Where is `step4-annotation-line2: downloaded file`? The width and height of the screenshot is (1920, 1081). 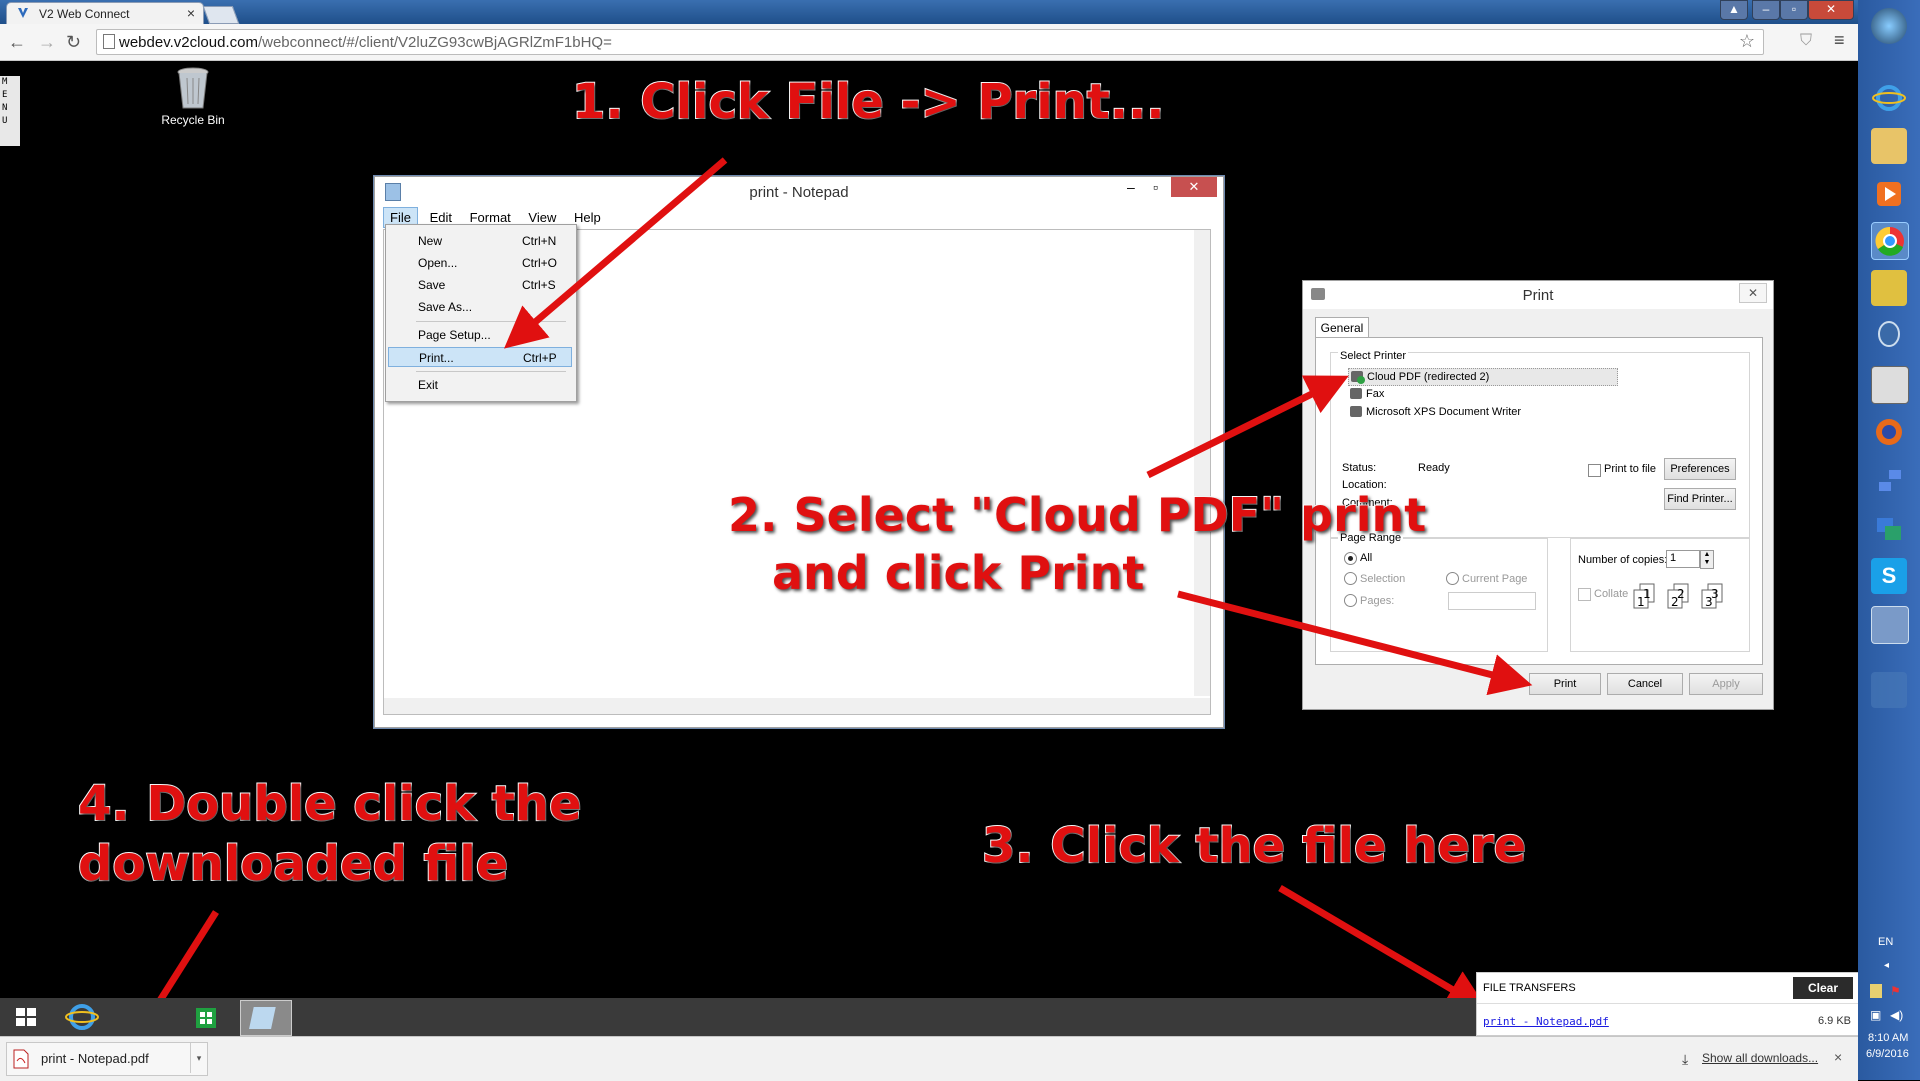 step4-annotation-line2: downloaded file is located at coordinates (293, 864).